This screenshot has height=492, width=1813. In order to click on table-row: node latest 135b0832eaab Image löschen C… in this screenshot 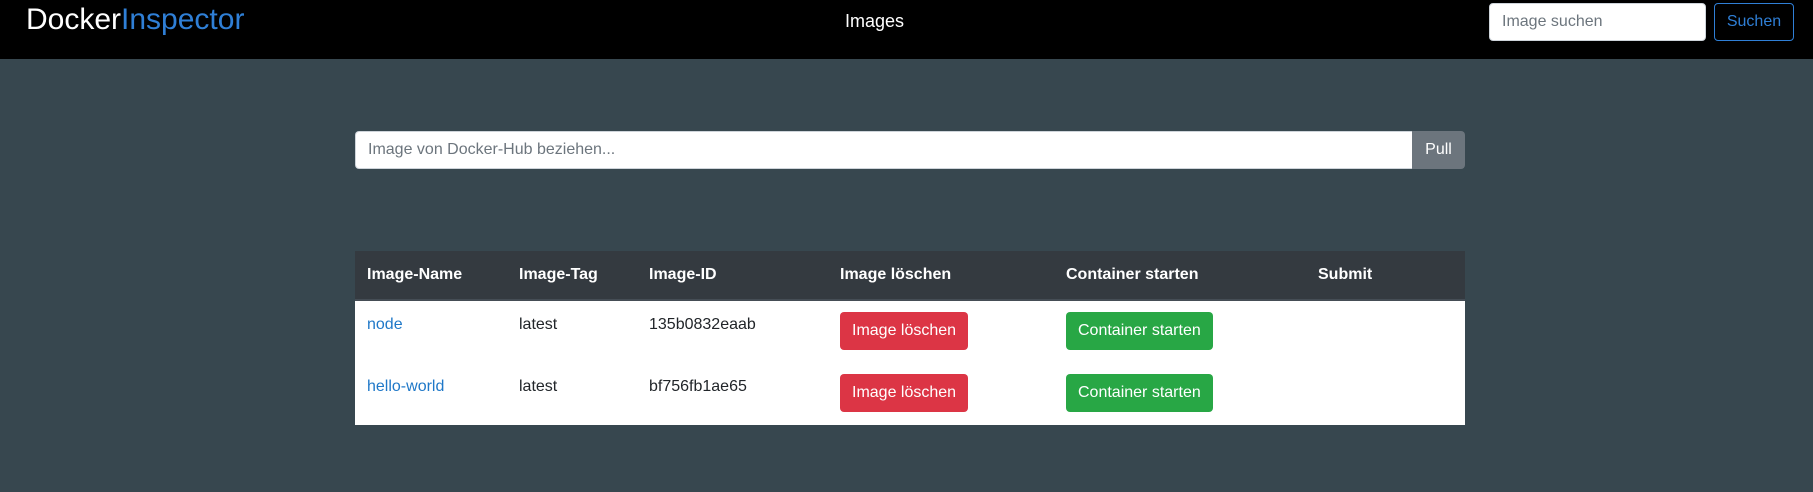, I will do `click(910, 331)`.